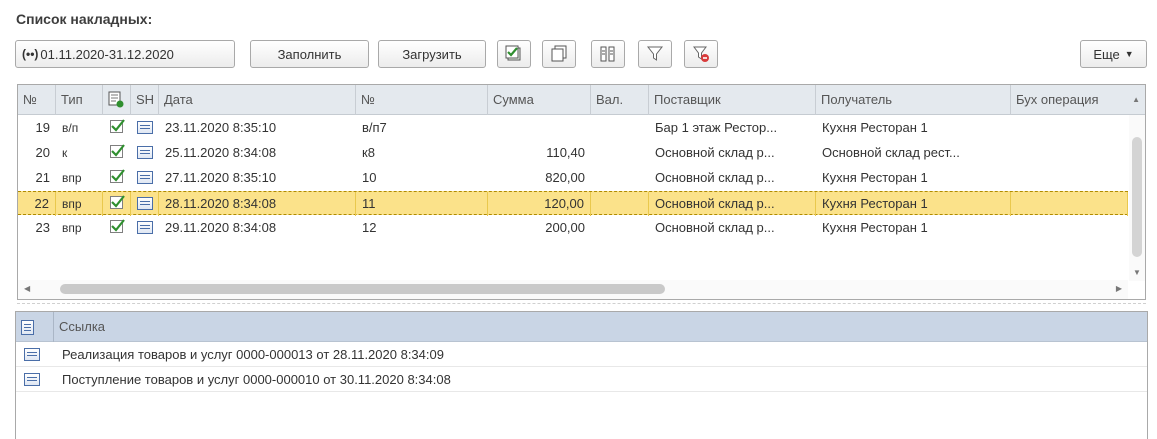 The image size is (1157, 439). What do you see at coordinates (655, 54) in the screenshot?
I see `filter-icon` at bounding box center [655, 54].